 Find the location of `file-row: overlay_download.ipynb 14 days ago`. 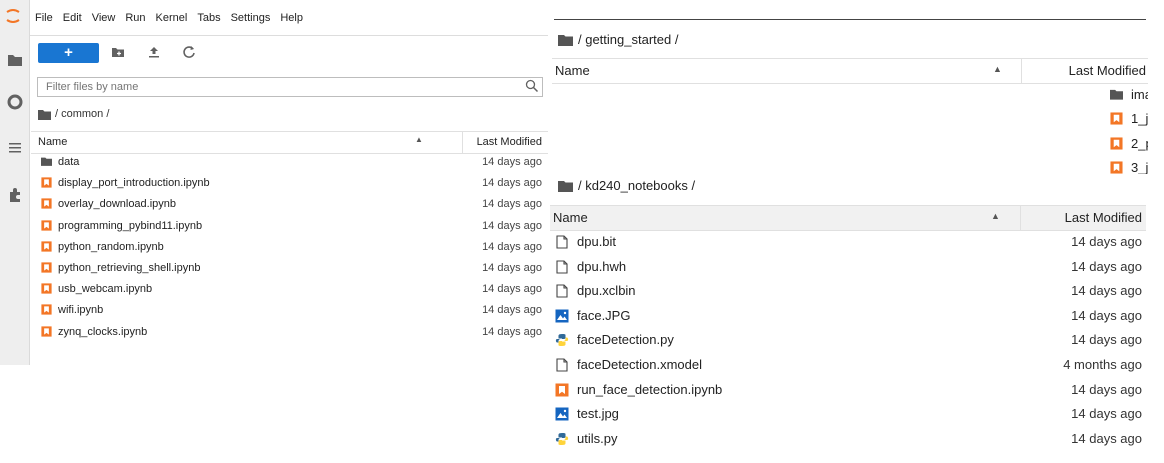

file-row: overlay_download.ipynb 14 days ago is located at coordinates (289, 204).